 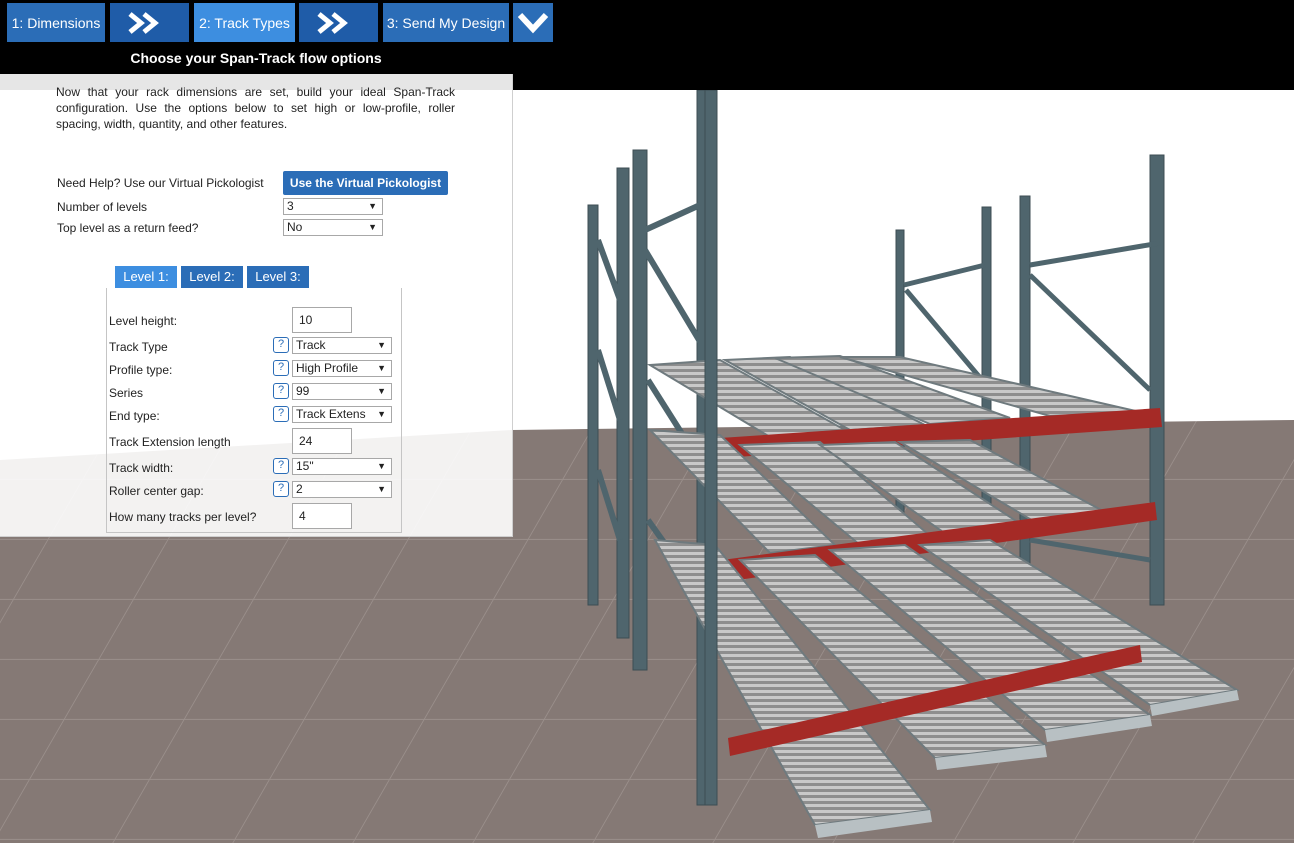 What do you see at coordinates (322, 516) in the screenshot?
I see `tracks-per-level-input: 4` at bounding box center [322, 516].